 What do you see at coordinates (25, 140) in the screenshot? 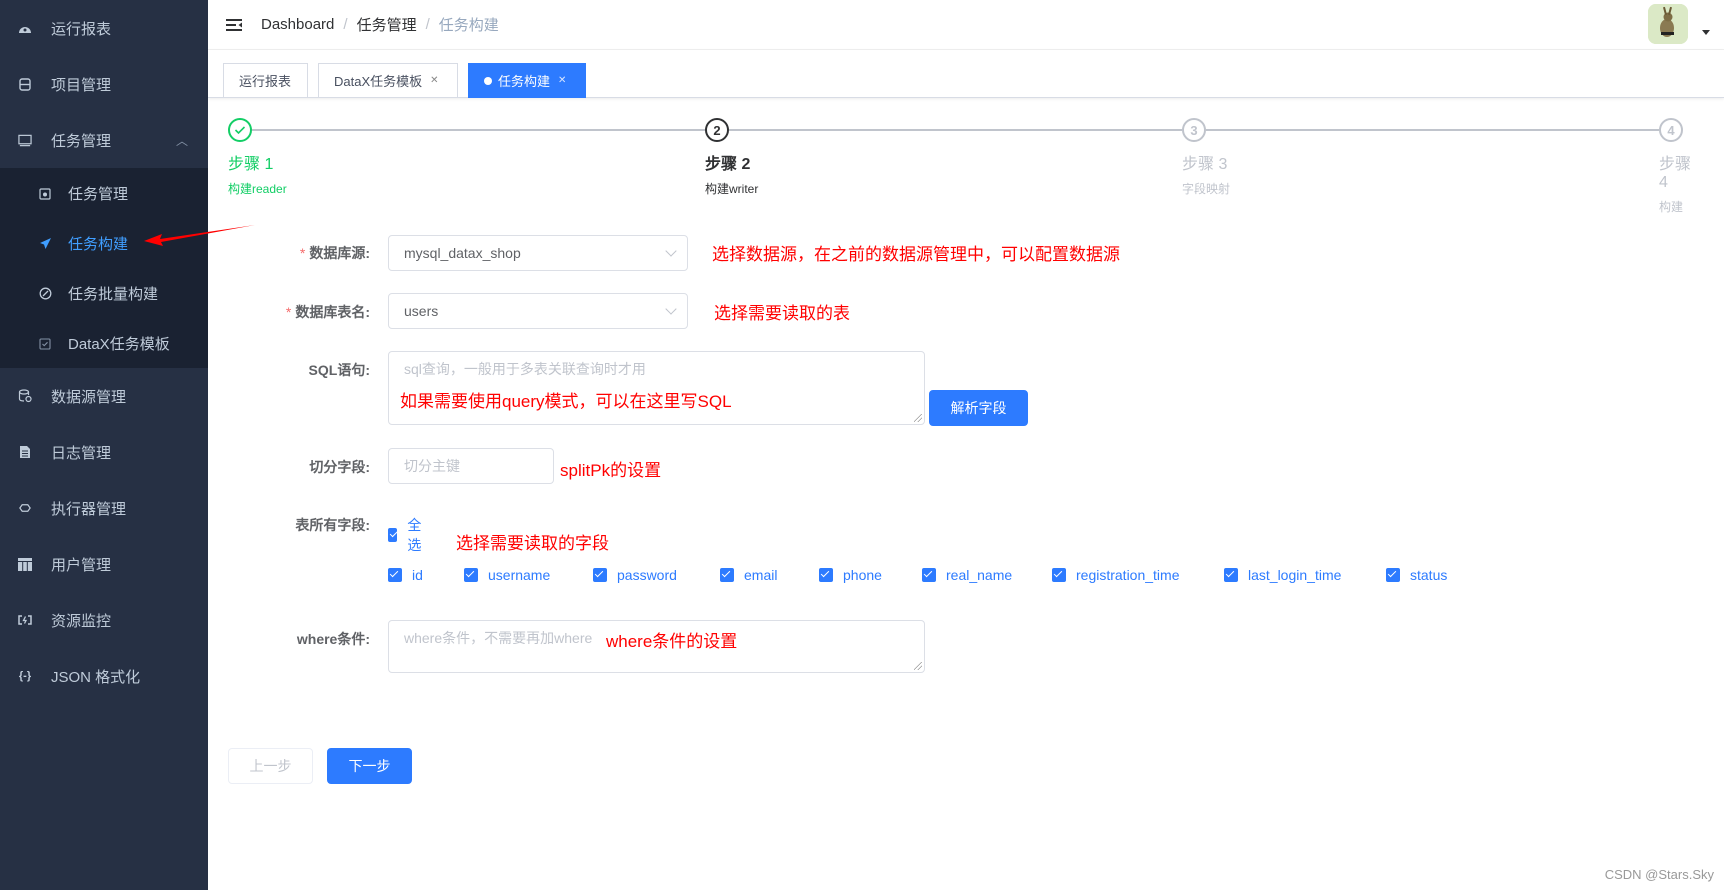
I see `monitor-icon` at bounding box center [25, 140].